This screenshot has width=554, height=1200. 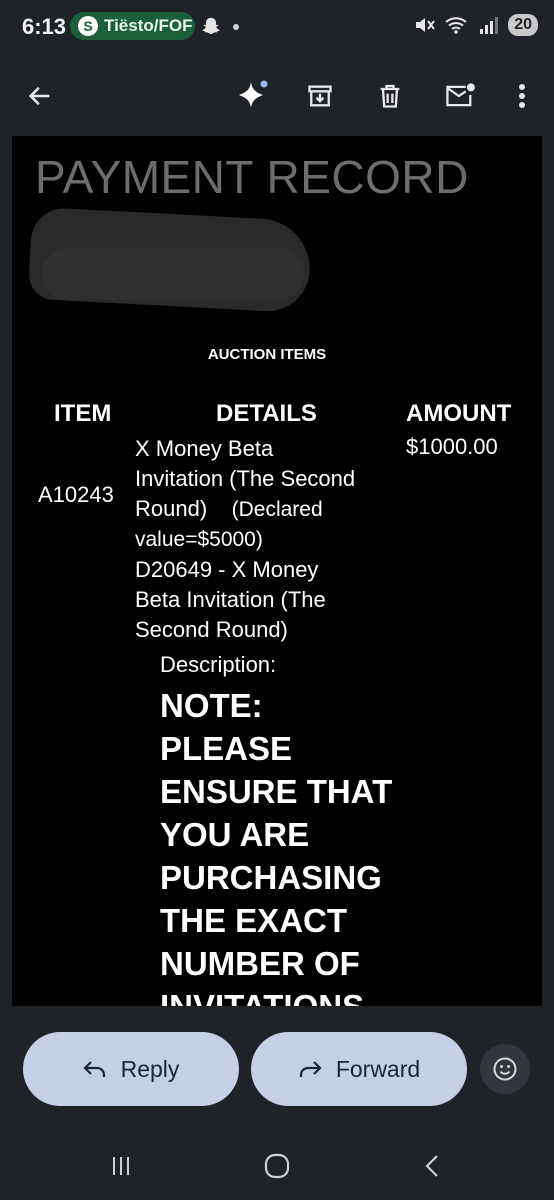 I want to click on status-bar: 6:13 S Tiësto/FOF 20, so click(x=277, y=28).